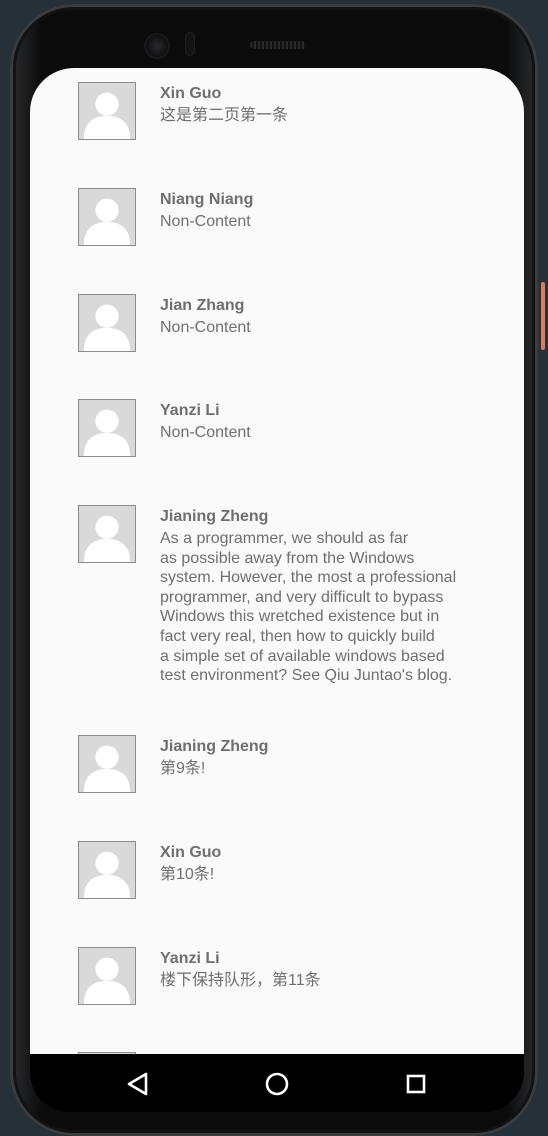 The height and width of the screenshot is (1136, 548). Describe the element at coordinates (187, 874) in the screenshot. I see `message-line: 第10条!` at that location.